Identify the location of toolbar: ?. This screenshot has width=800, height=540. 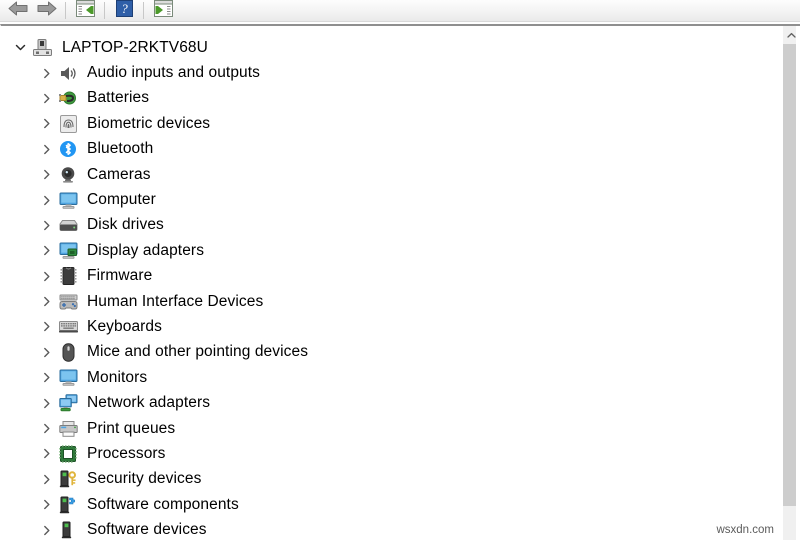
(400, 11).